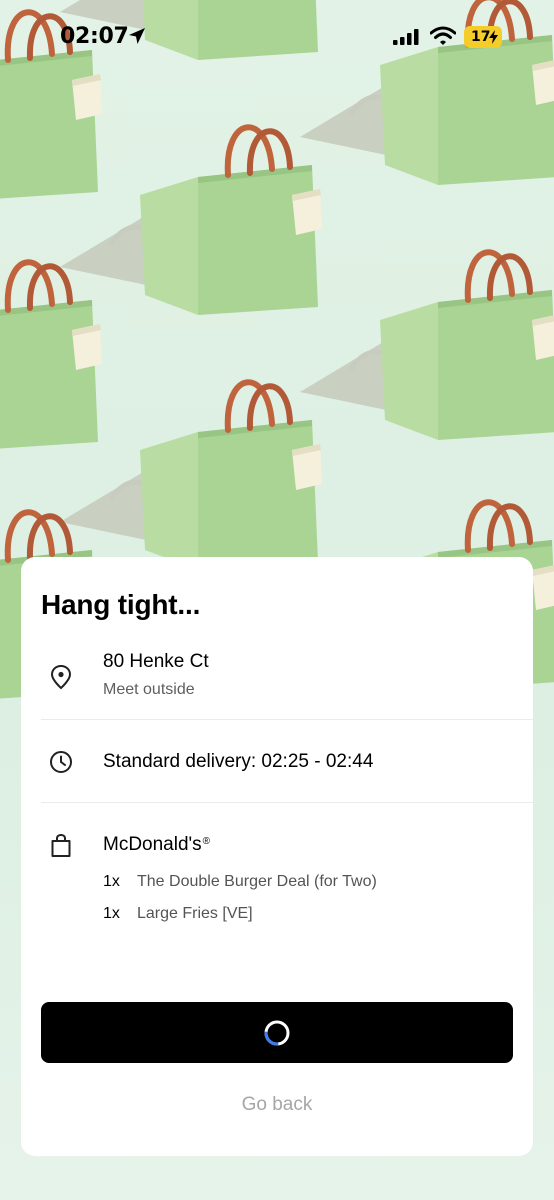 The height and width of the screenshot is (1200, 554). I want to click on shopping-bag-icon, so click(61, 845).